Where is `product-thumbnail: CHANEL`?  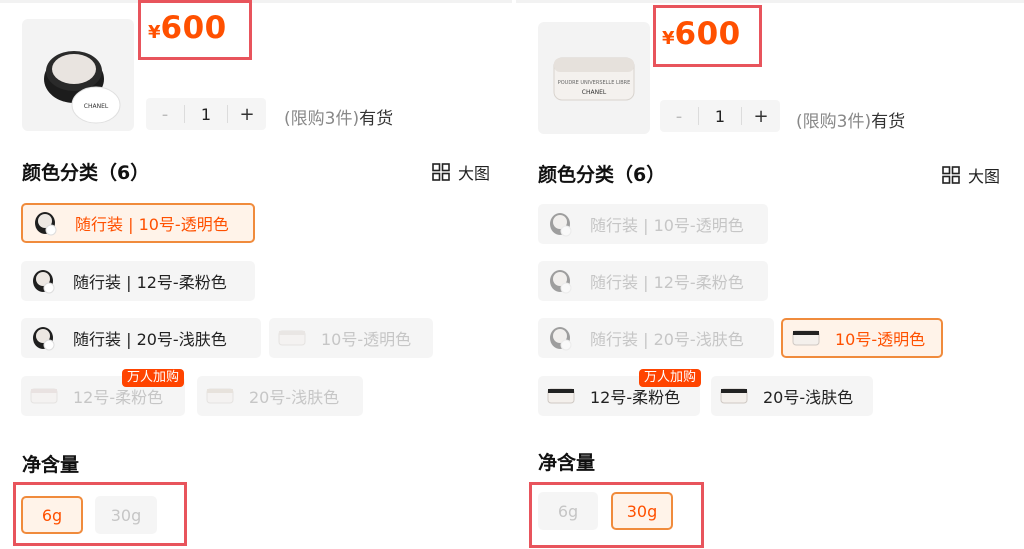 product-thumbnail: CHANEL is located at coordinates (78, 75).